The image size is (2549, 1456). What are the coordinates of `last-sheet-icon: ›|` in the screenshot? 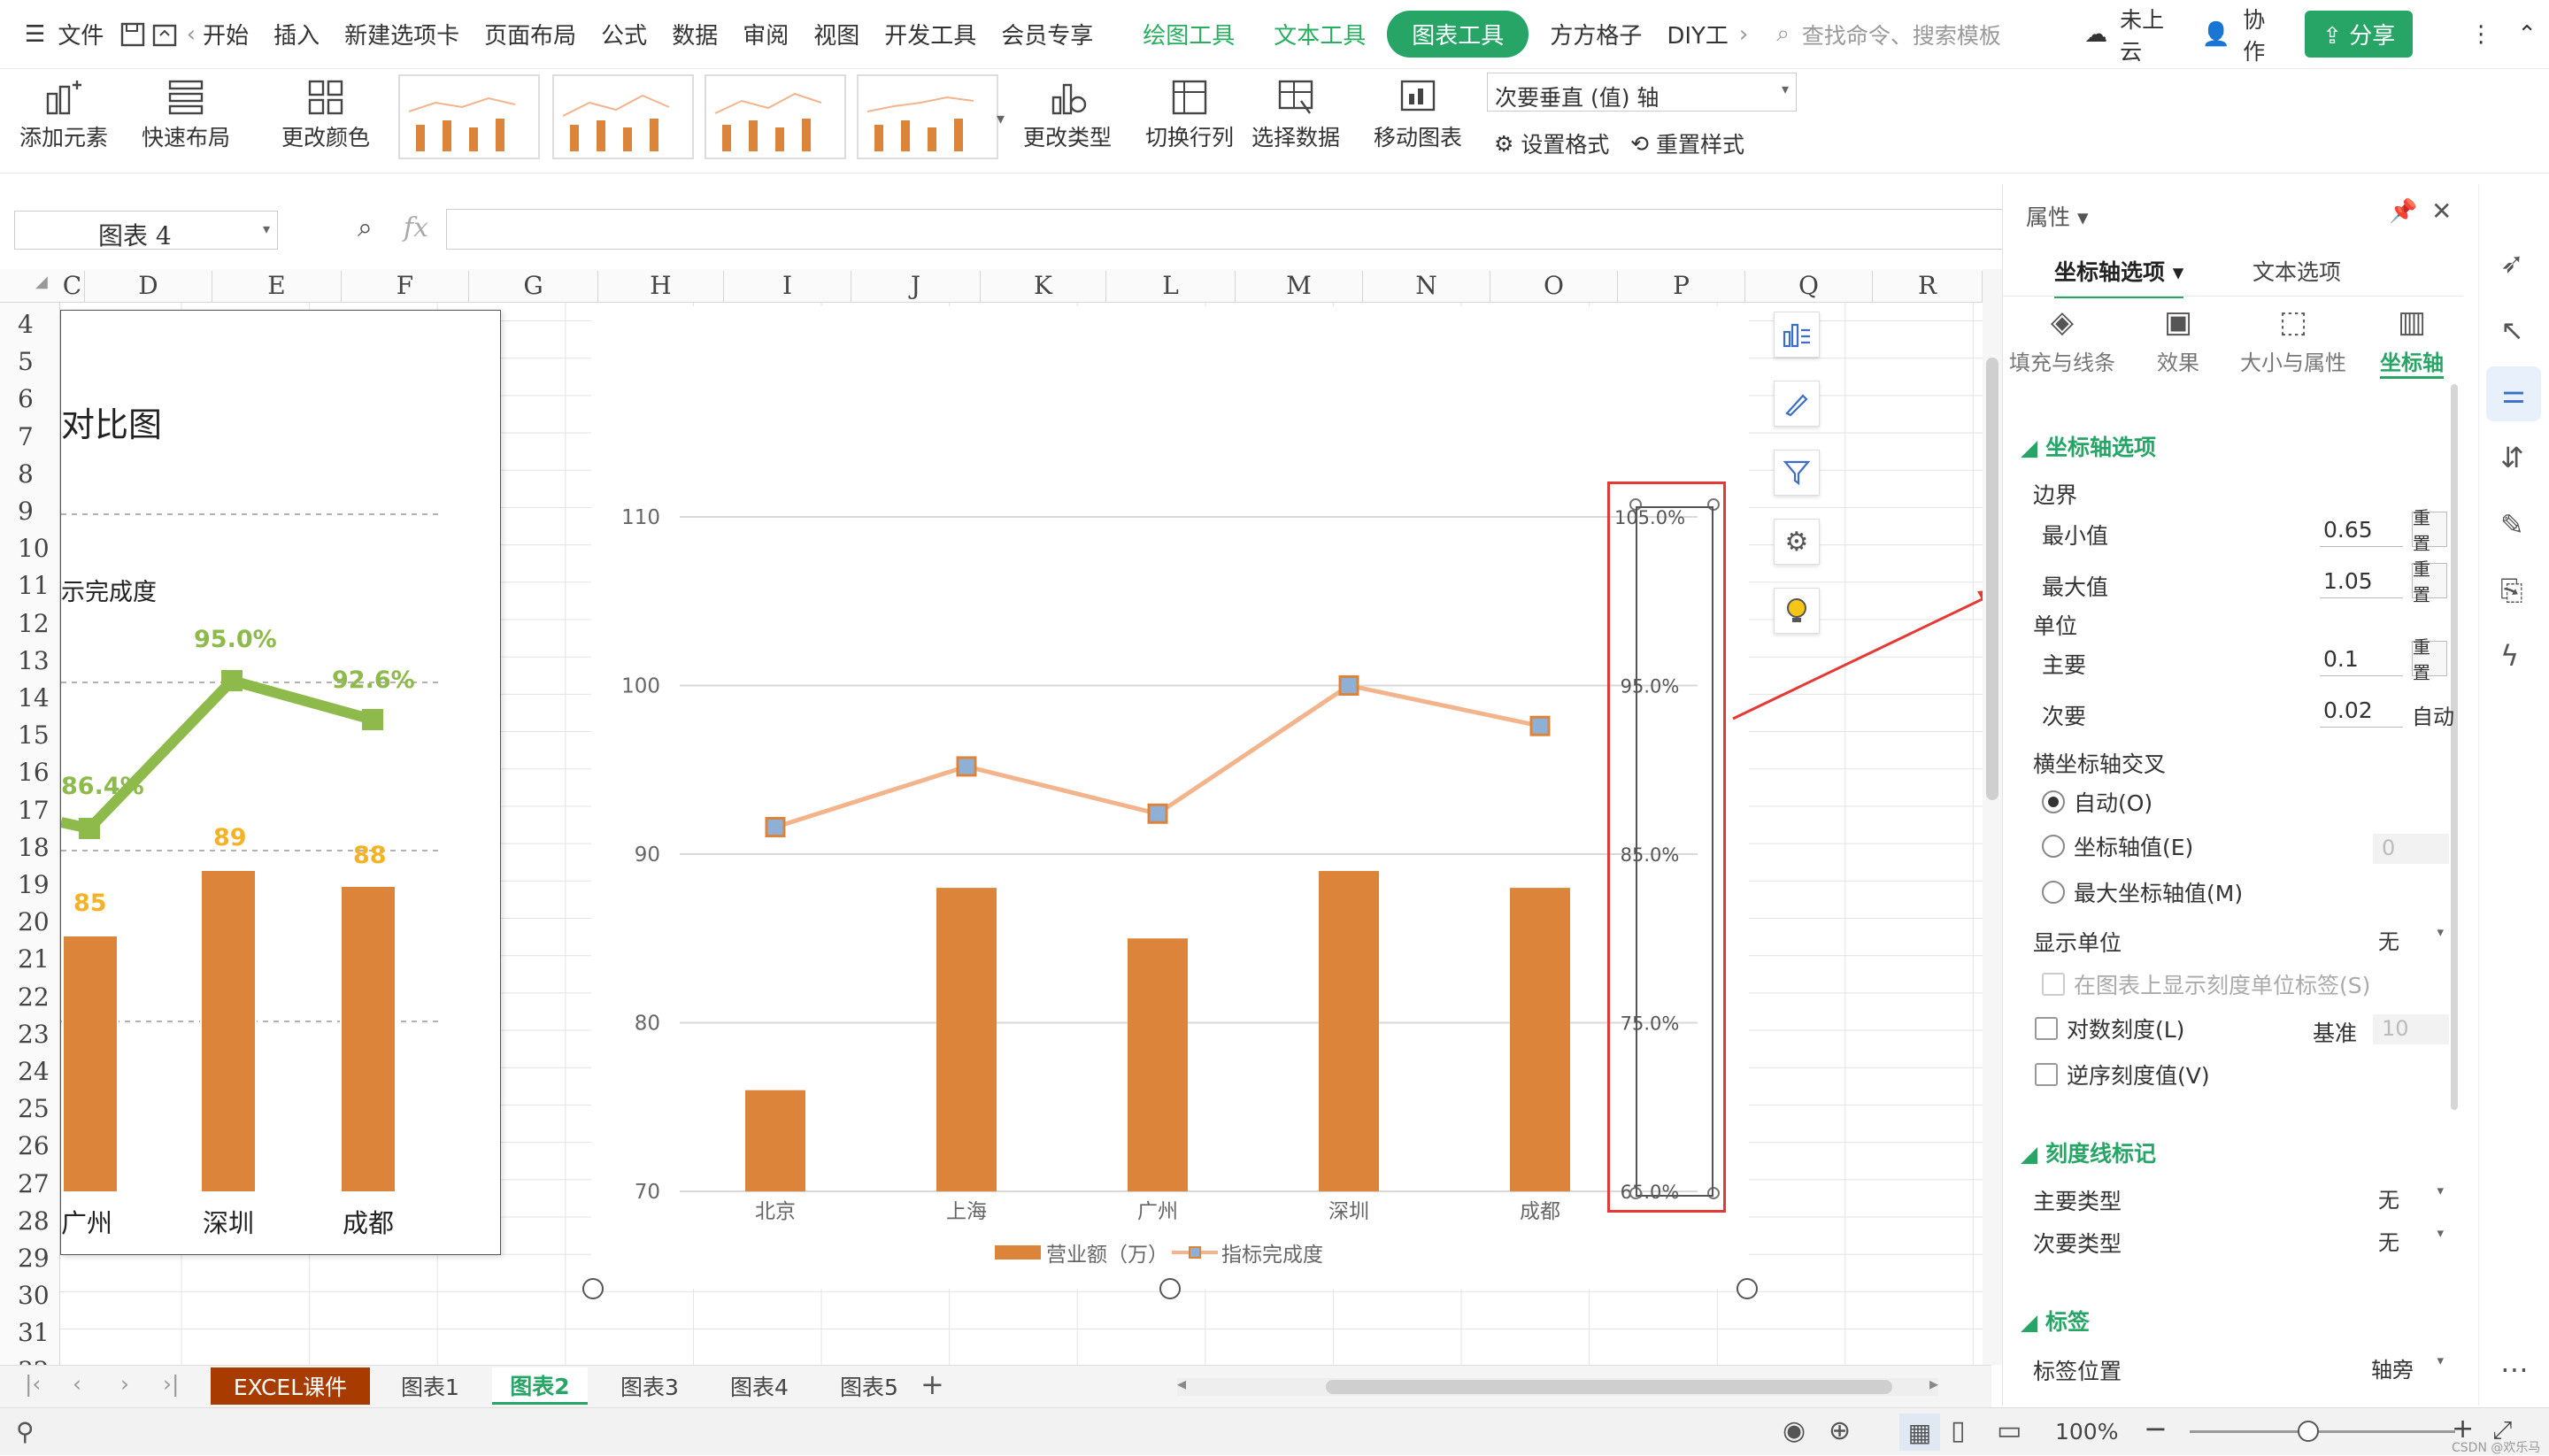 It's located at (171, 1384).